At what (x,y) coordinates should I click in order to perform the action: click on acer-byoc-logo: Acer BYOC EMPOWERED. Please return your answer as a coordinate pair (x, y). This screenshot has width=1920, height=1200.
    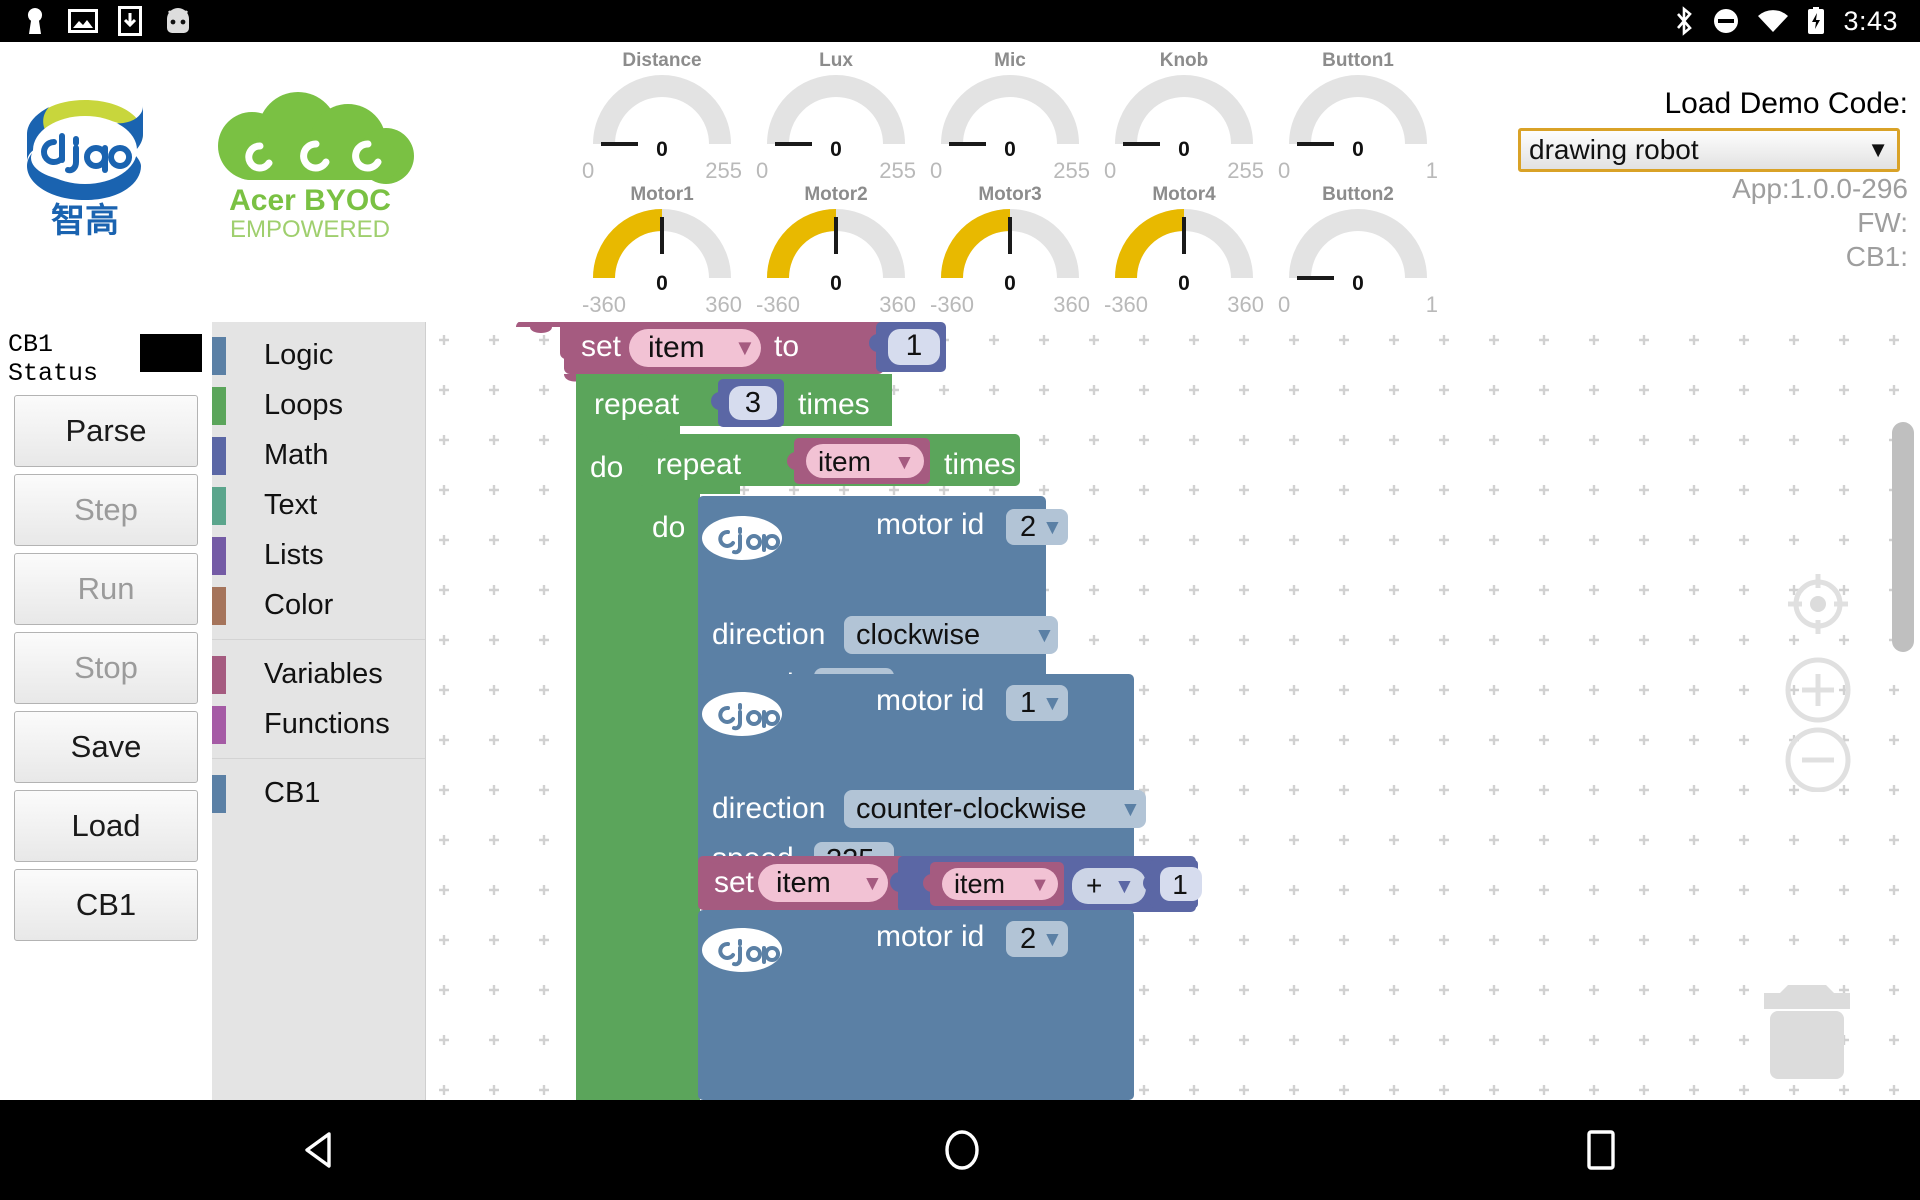
    Looking at the image, I should click on (310, 162).